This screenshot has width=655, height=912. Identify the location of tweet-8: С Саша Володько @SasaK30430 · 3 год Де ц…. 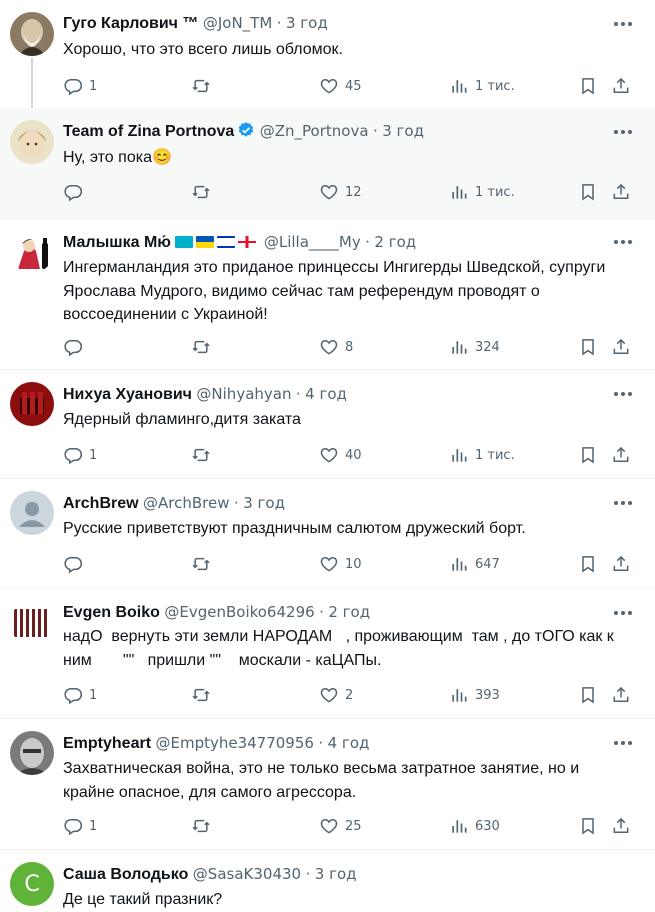
(327, 881).